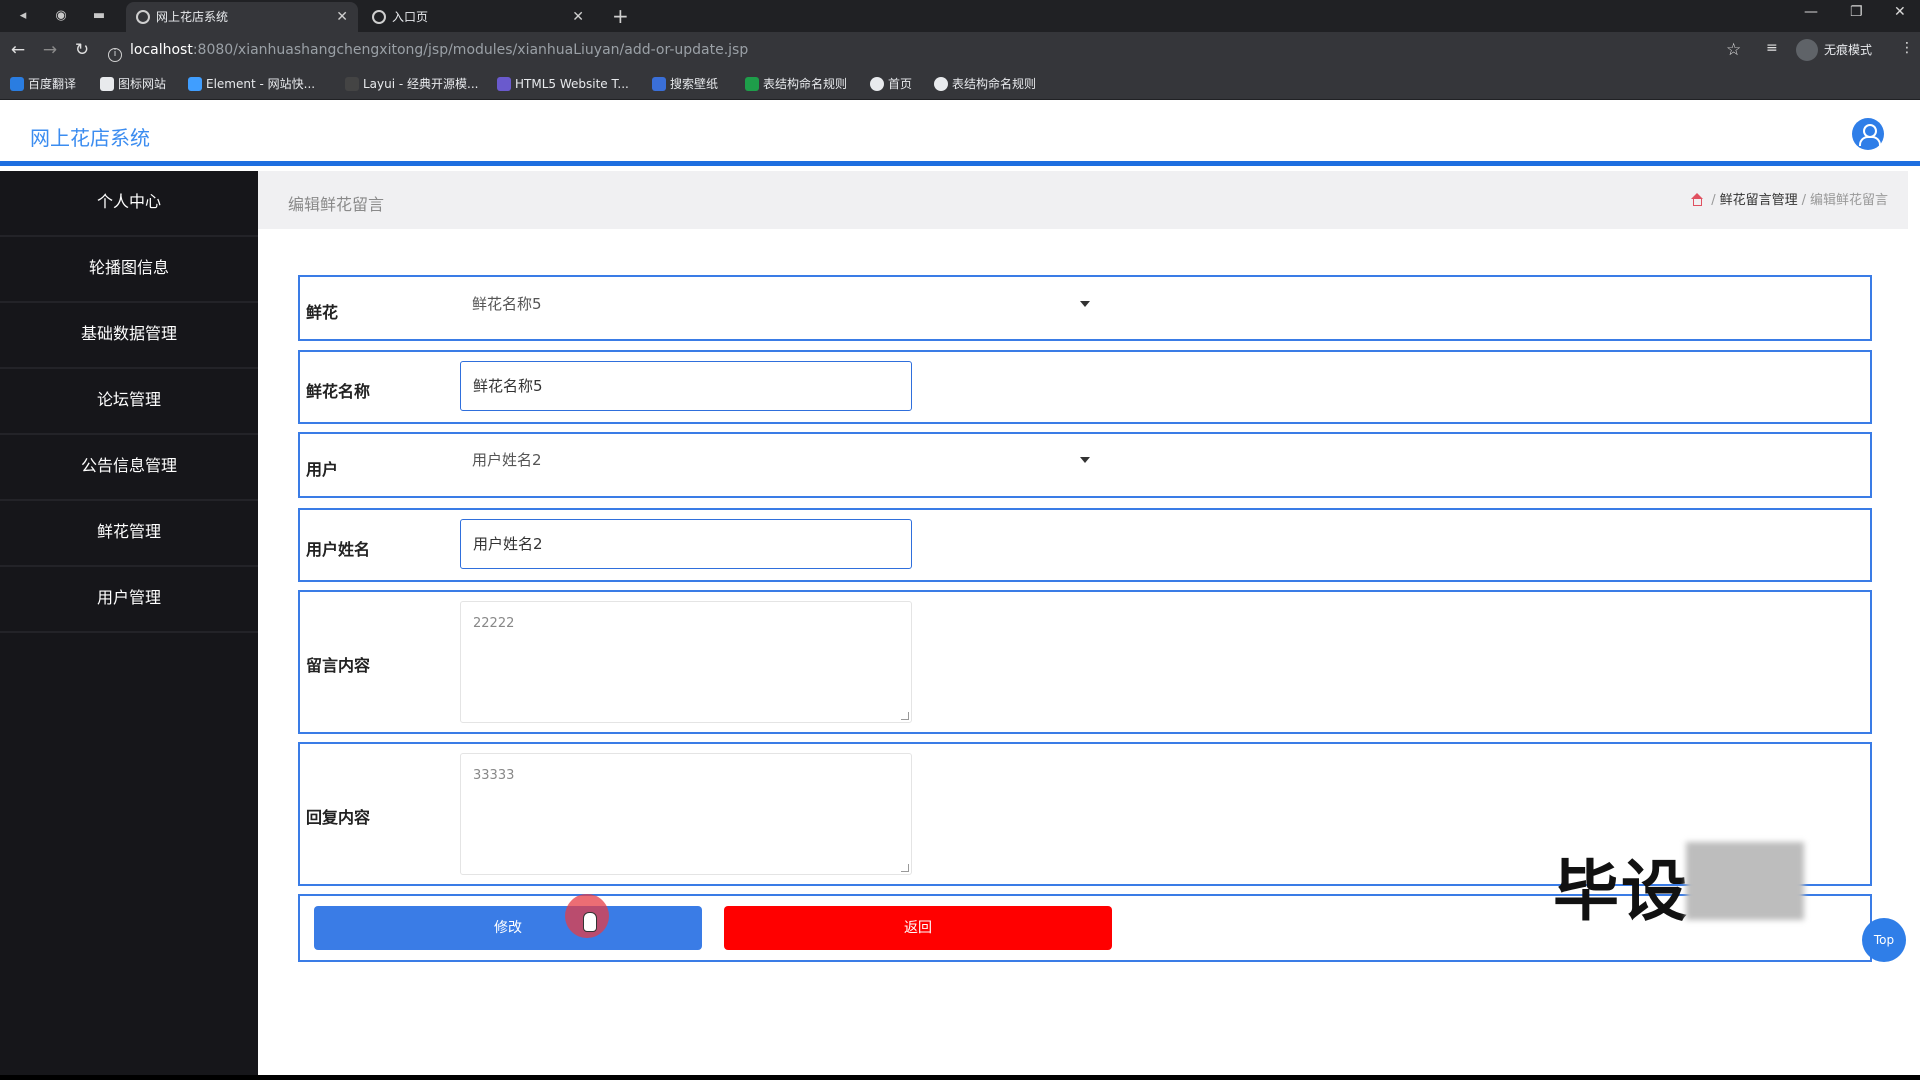  Describe the element at coordinates (1807, 50) in the screenshot. I see `incognito-icon` at that location.